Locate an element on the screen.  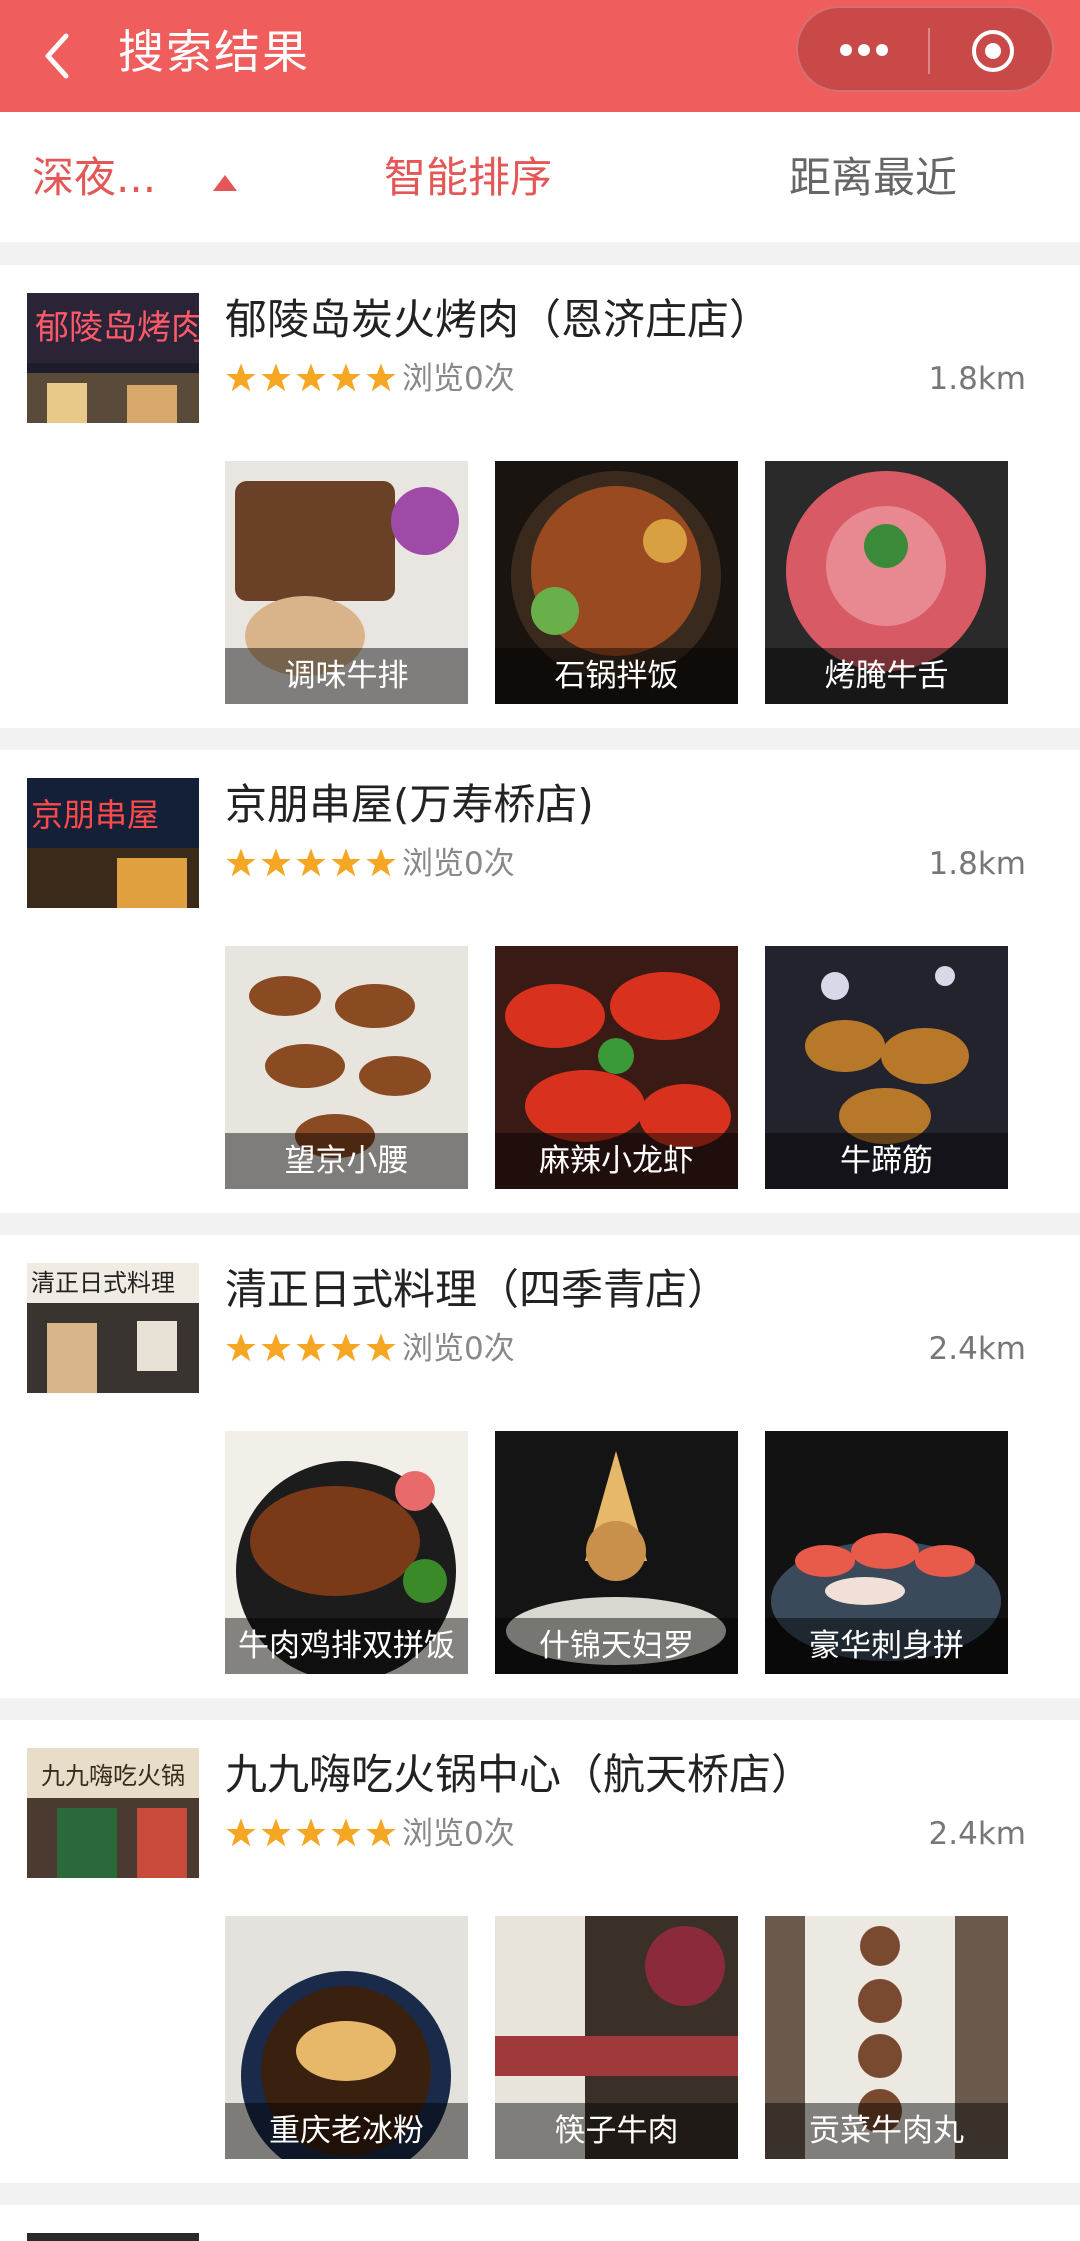
dish-item: 筷子牛肉 is located at coordinates (616, 2037).